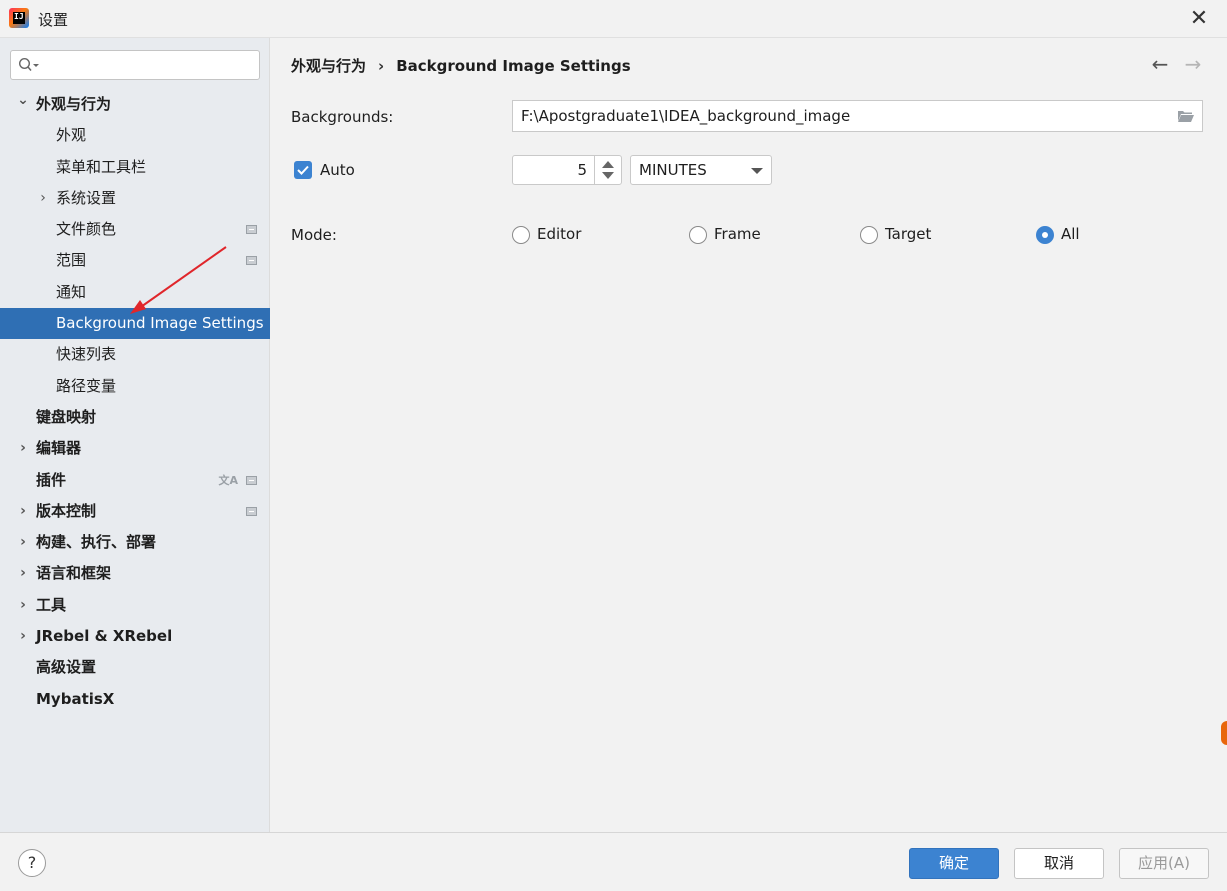 The image size is (1227, 891). What do you see at coordinates (135, 386) in the screenshot?
I see `sidebar-item: 路径变量` at bounding box center [135, 386].